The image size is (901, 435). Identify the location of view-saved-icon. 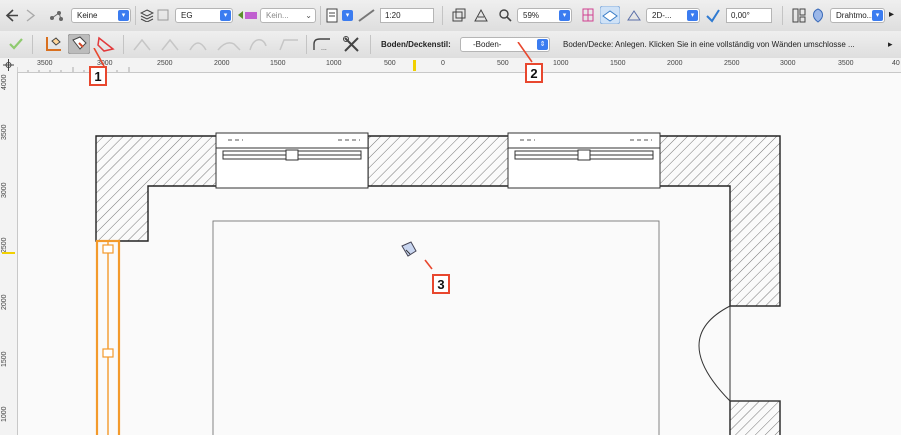
(248, 15).